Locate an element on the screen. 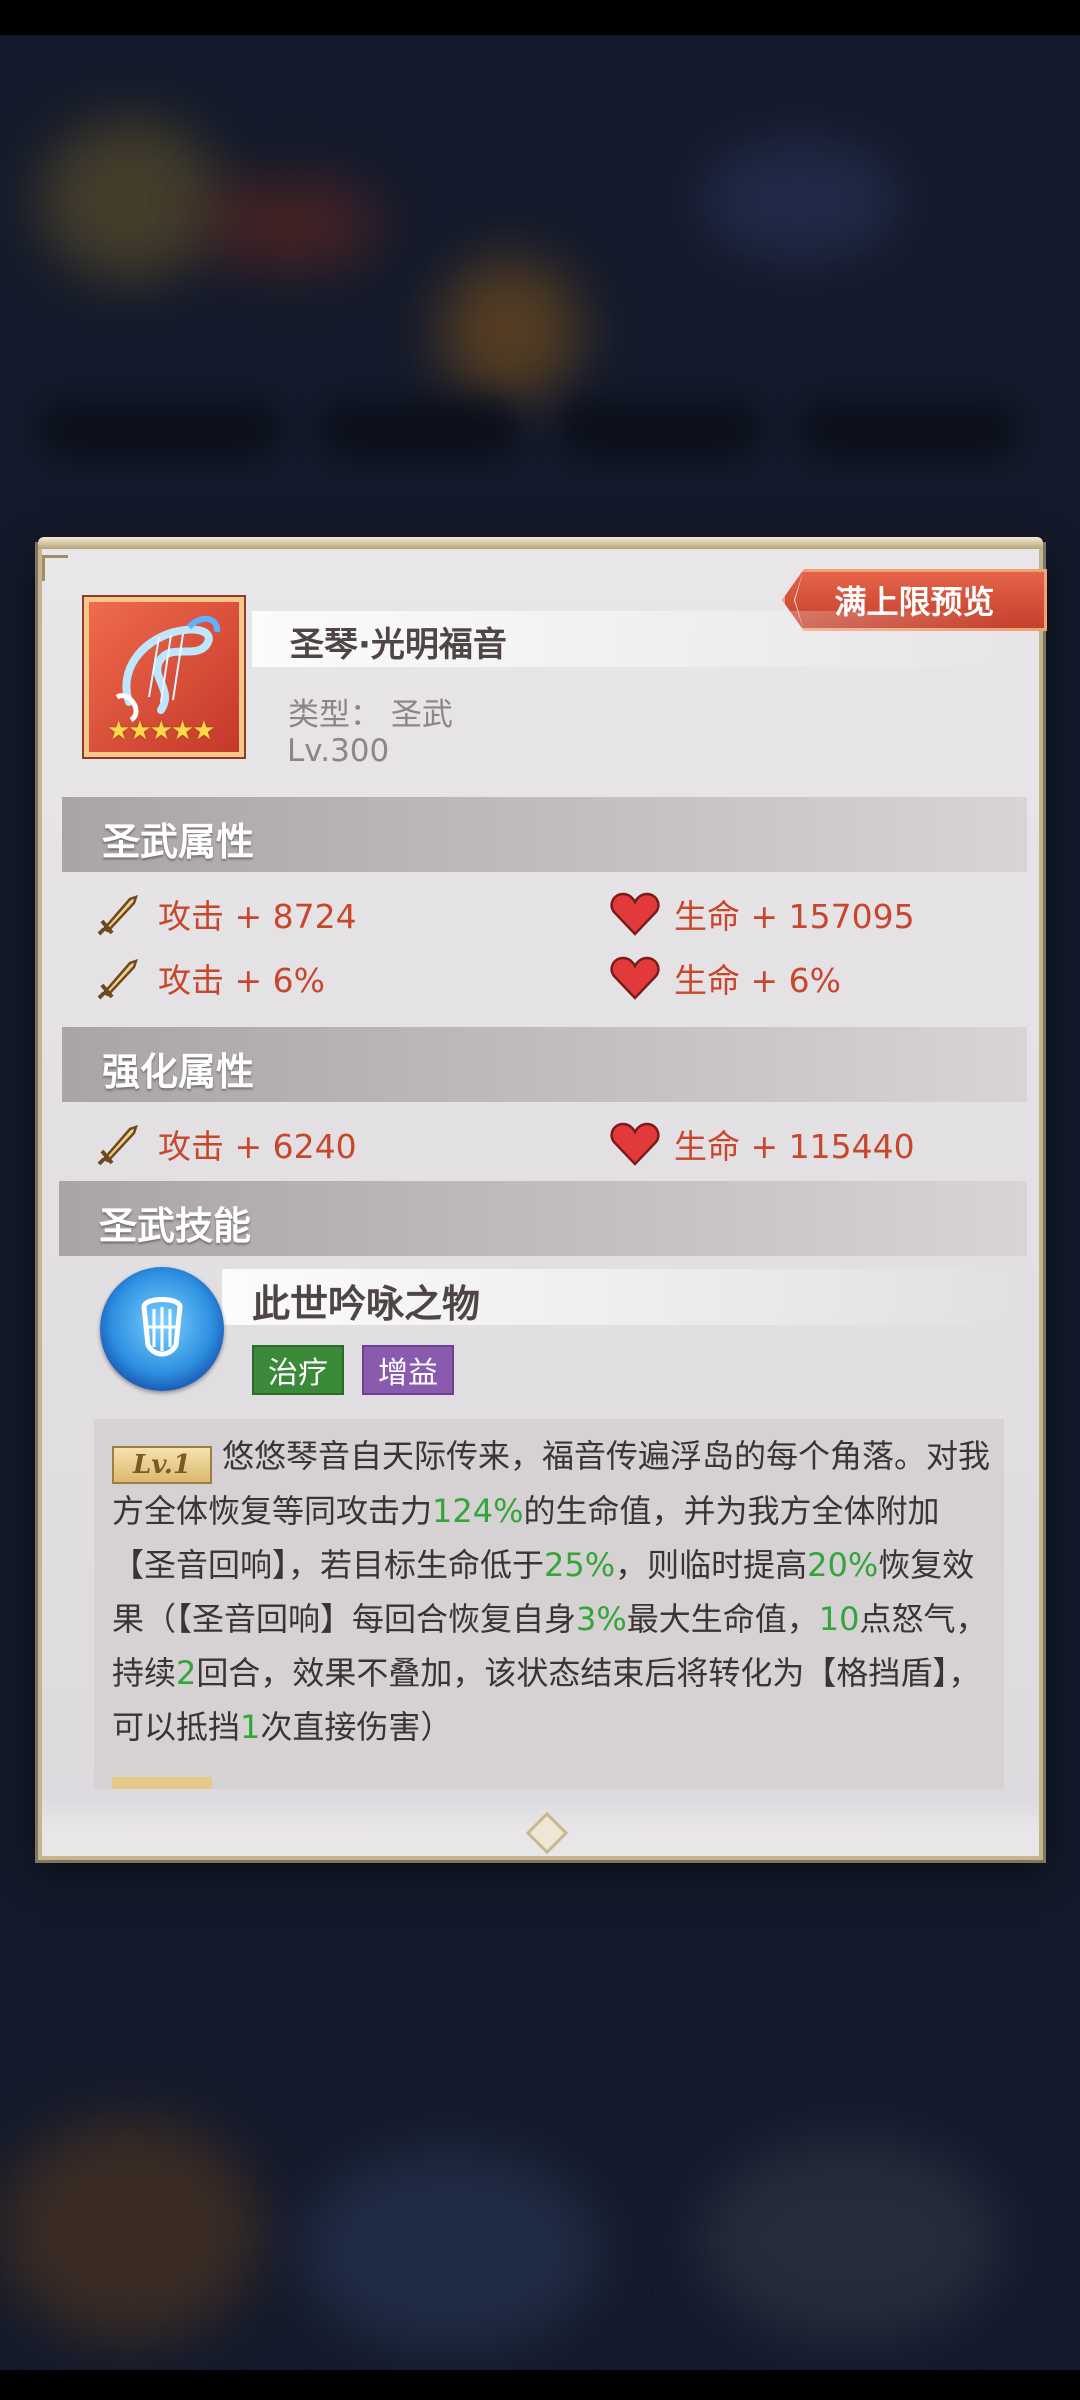 The height and width of the screenshot is (2400, 1080). stat-label: 生命 + 115440 is located at coordinates (794, 1146).